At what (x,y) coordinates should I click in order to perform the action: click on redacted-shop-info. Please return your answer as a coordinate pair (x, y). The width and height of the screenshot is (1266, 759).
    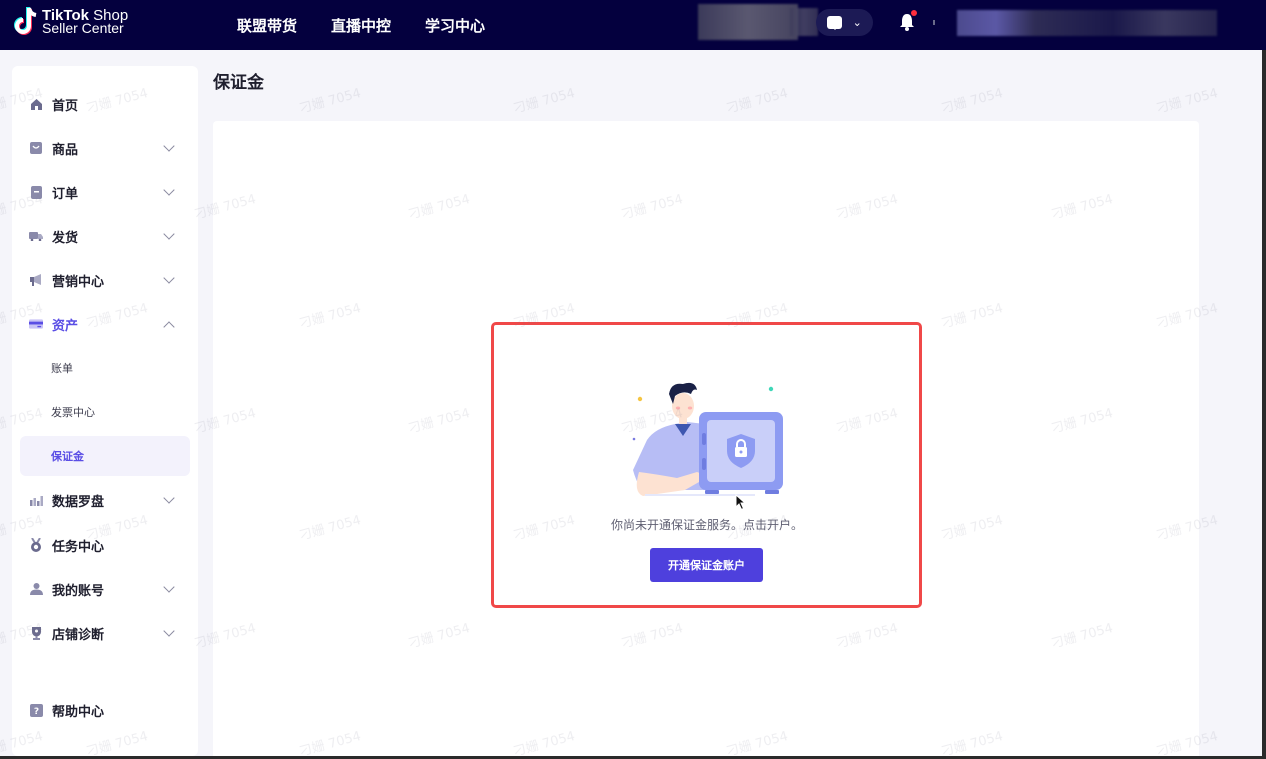
    Looking at the image, I should click on (748, 22).